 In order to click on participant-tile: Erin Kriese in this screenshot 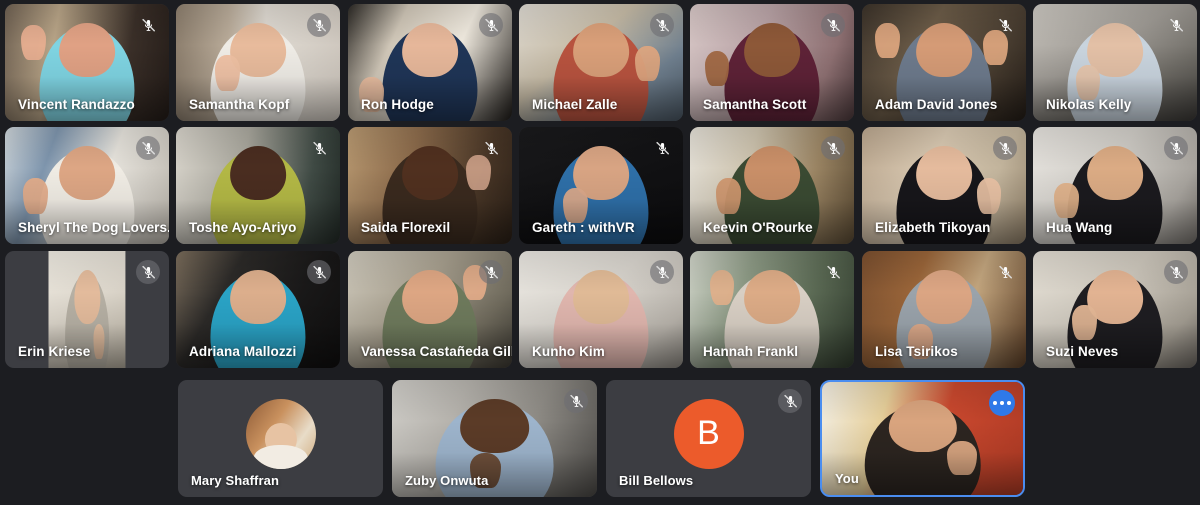, I will do `click(87, 309)`.